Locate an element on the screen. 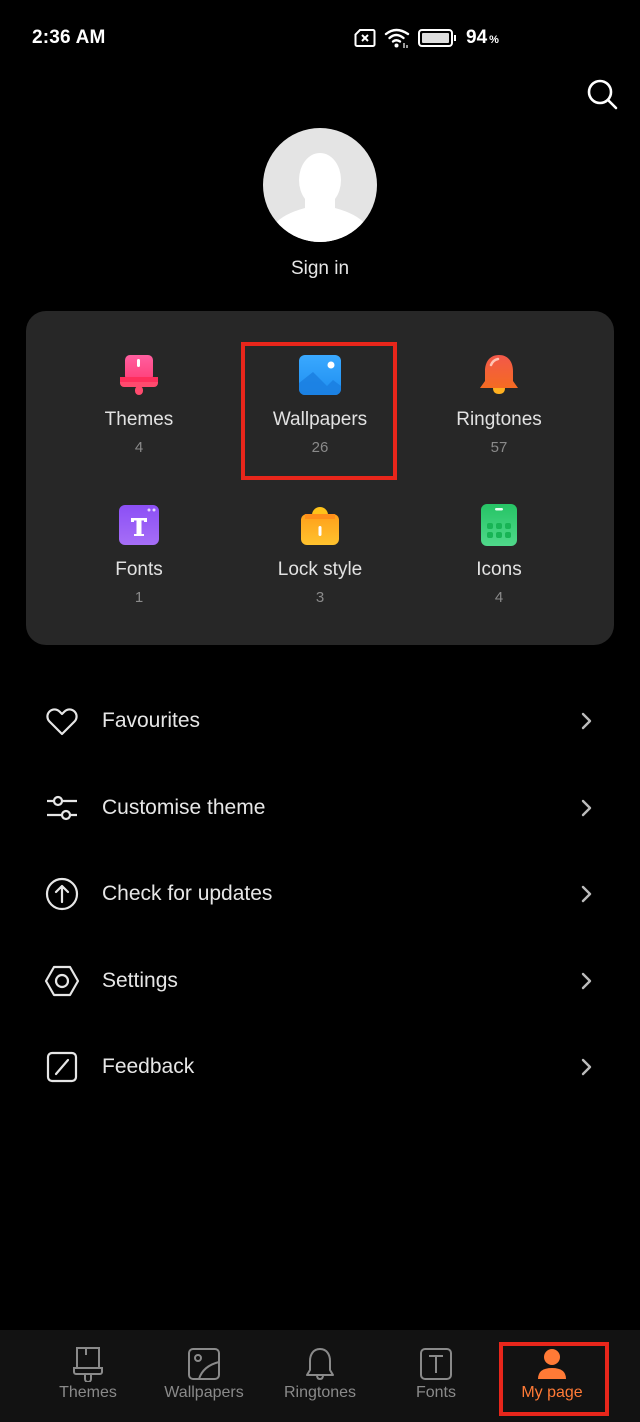  nav-tab-themes: Themes is located at coordinates (88, 1376).